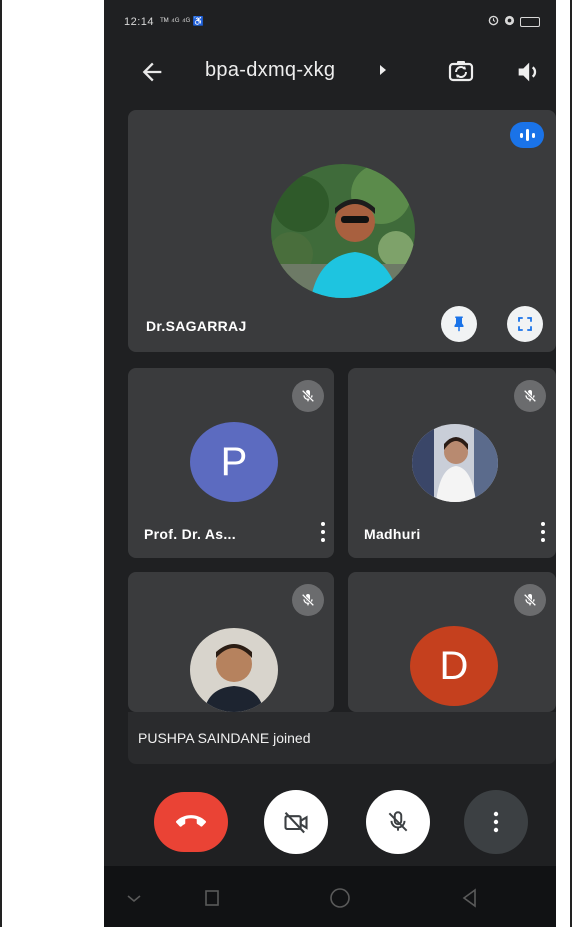 This screenshot has width=572, height=927. Describe the element at coordinates (196, 326) in the screenshot. I see `participant-name: Dr.SAGARRAJ` at that location.